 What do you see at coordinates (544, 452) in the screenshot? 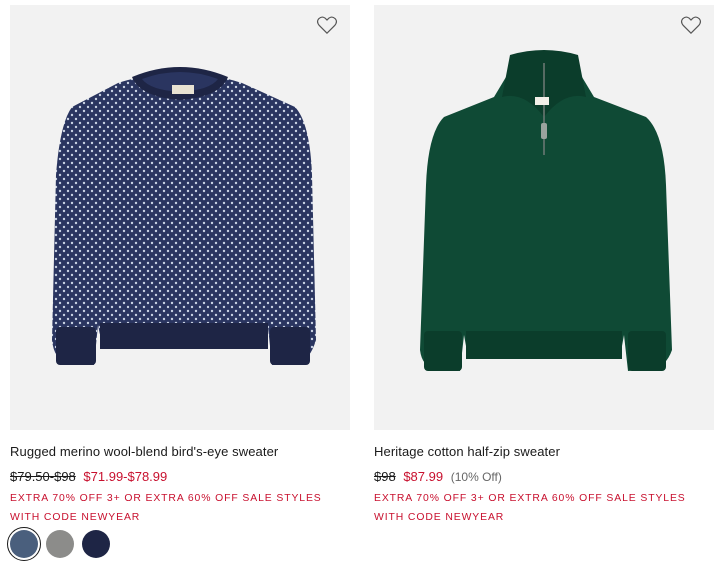
I see `product-title: Heritage cotton half-zip sweater` at bounding box center [544, 452].